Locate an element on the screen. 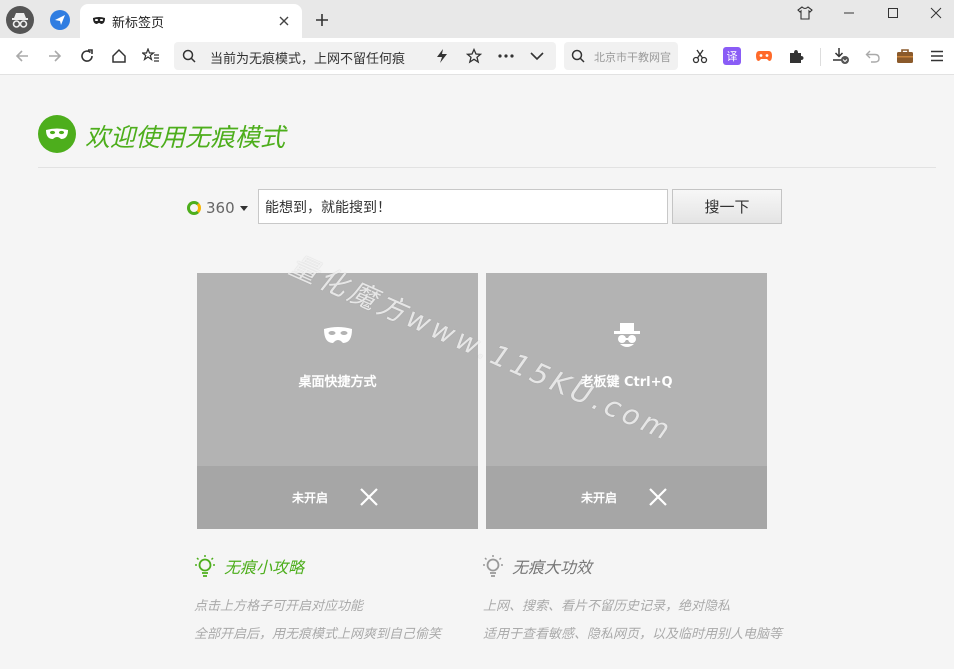  side-search-placeholder: 北京市干教网官 is located at coordinates (632, 57).